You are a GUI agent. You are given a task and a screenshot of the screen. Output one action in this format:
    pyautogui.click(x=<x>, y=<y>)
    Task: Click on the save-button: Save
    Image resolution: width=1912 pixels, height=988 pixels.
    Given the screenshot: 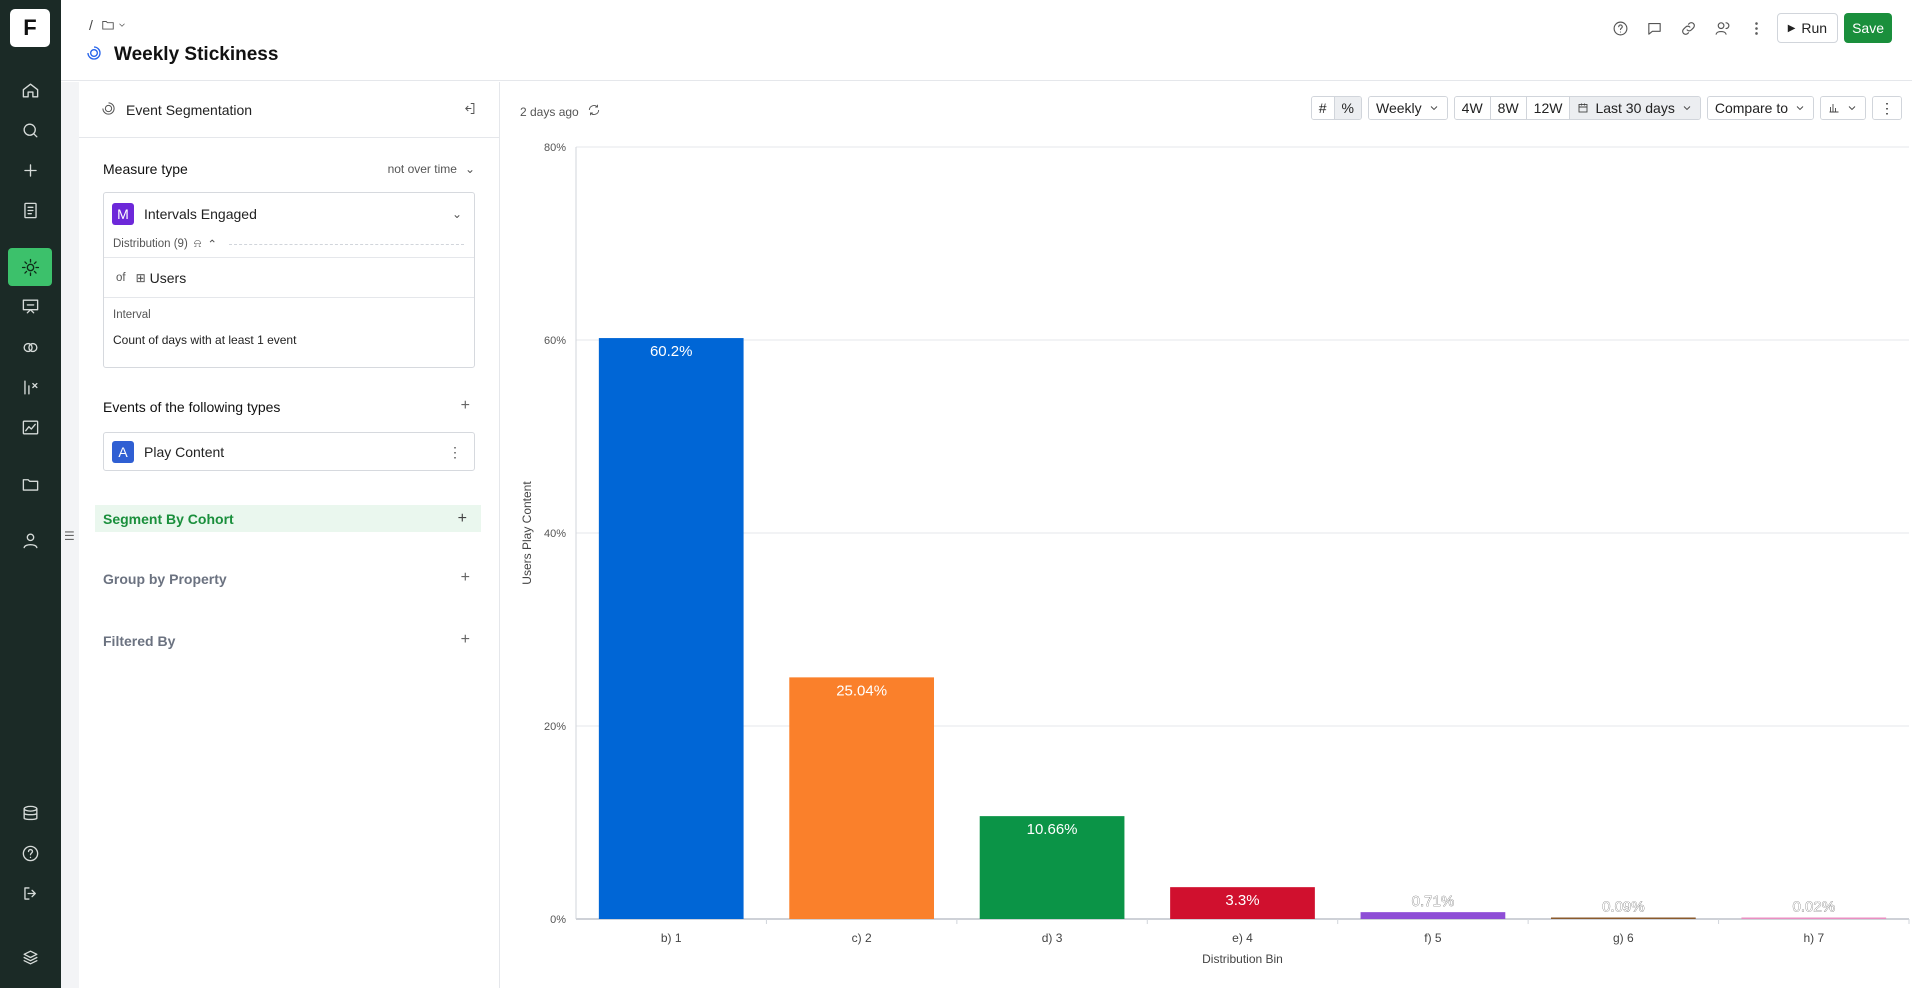 What is the action you would take?
    pyautogui.click(x=1868, y=28)
    